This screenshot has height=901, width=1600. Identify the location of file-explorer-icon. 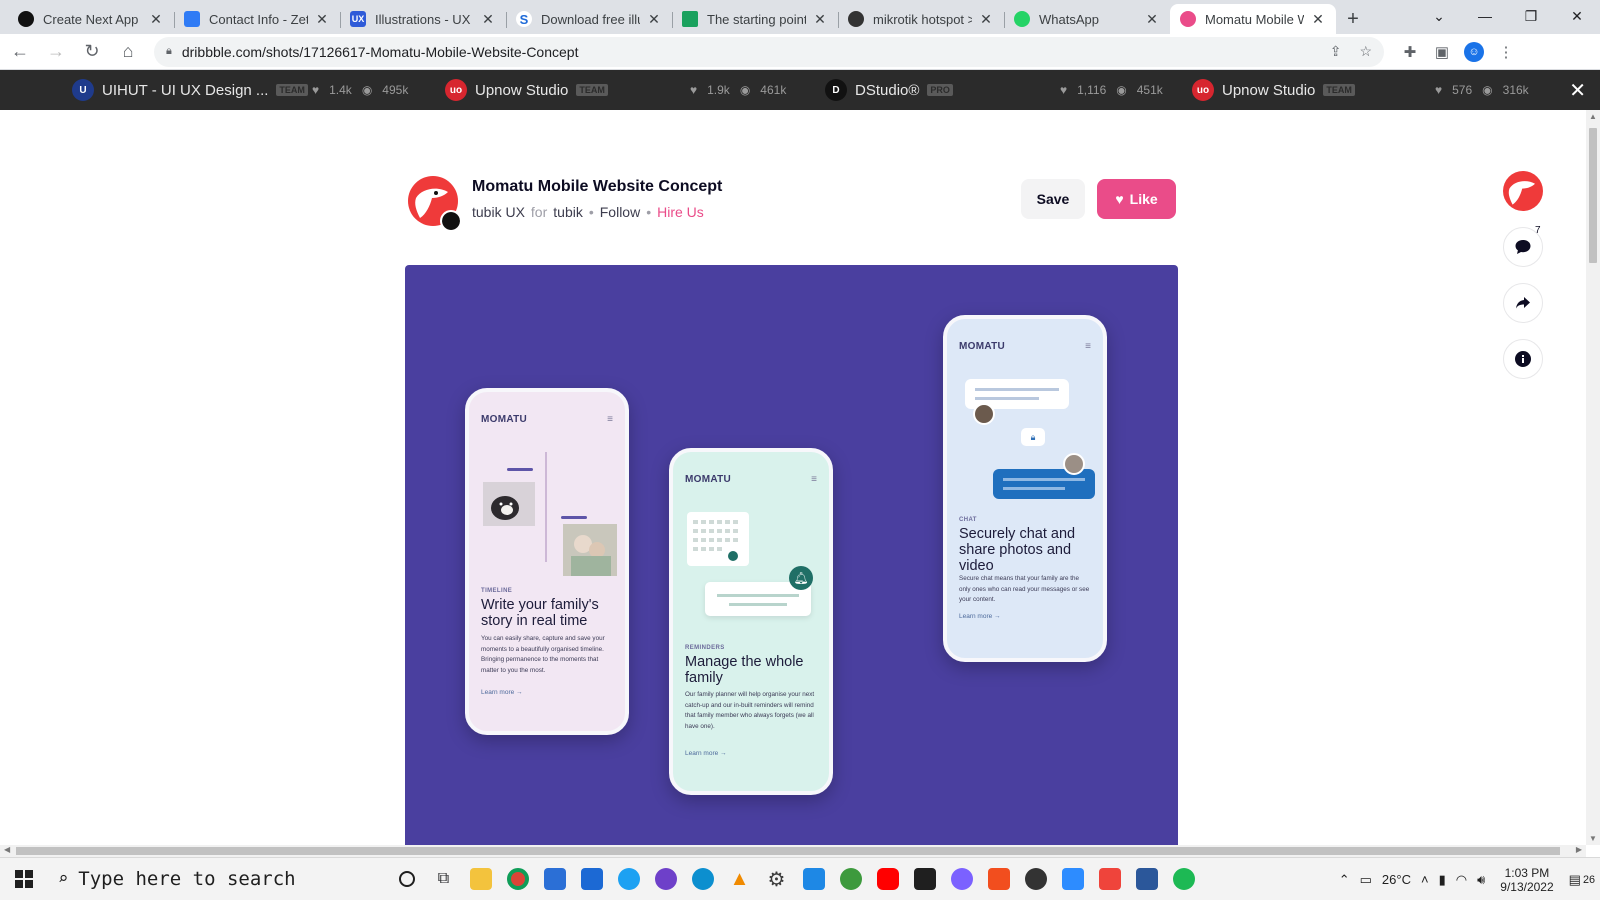
(480, 879).